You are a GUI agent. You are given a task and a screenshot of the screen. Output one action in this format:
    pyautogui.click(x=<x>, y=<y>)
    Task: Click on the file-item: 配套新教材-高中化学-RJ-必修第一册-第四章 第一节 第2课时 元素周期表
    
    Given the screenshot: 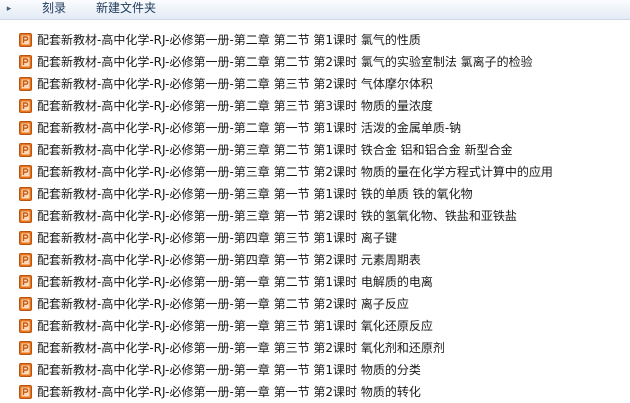 What is the action you would take?
    pyautogui.click(x=315, y=260)
    